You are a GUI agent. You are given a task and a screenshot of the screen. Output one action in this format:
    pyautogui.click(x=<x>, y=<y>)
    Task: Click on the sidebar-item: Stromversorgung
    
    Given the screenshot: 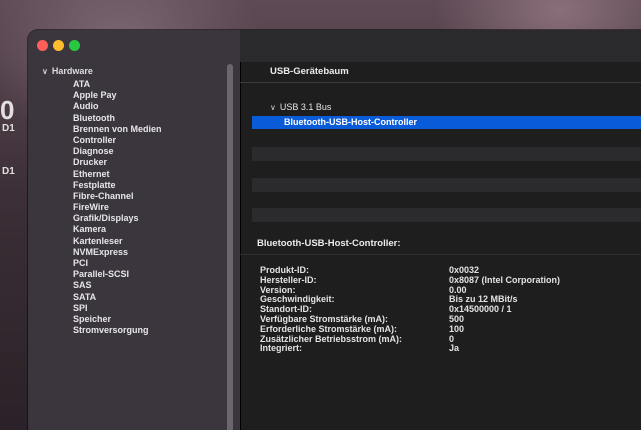 What is the action you would take?
    pyautogui.click(x=117, y=330)
    